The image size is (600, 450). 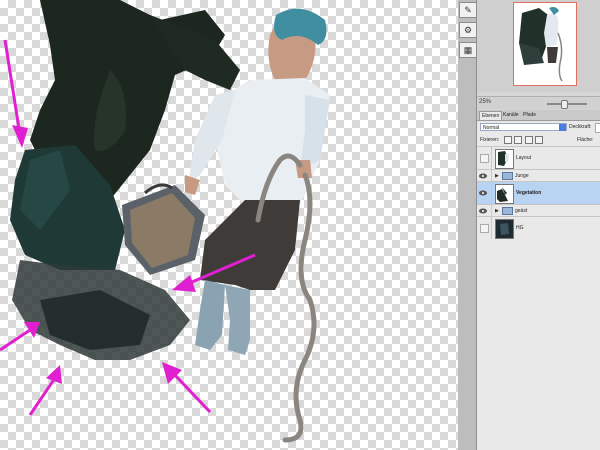 What do you see at coordinates (580, 127) in the screenshot?
I see `opacity-label: Deckkraft:` at bounding box center [580, 127].